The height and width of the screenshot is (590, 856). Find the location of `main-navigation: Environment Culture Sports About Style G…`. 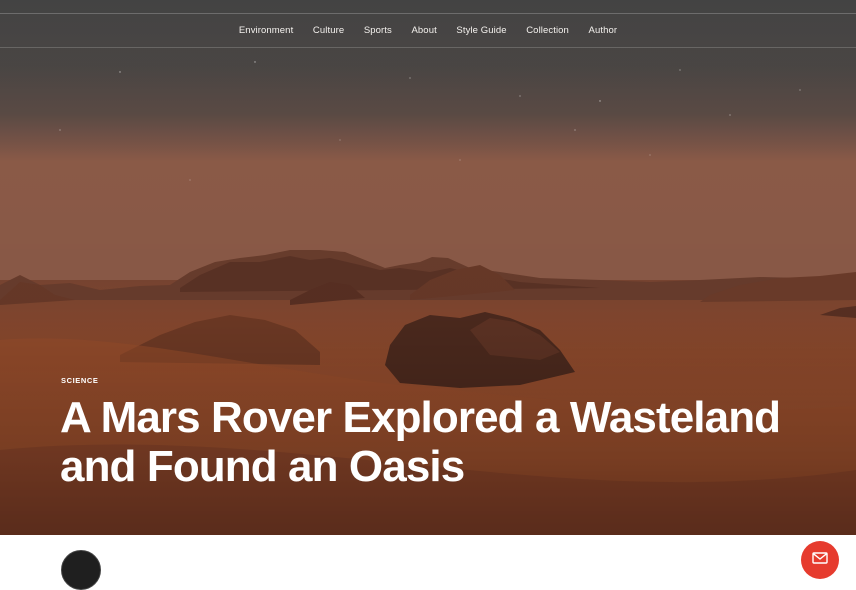

main-navigation: Environment Culture Sports About Style G… is located at coordinates (428, 30).